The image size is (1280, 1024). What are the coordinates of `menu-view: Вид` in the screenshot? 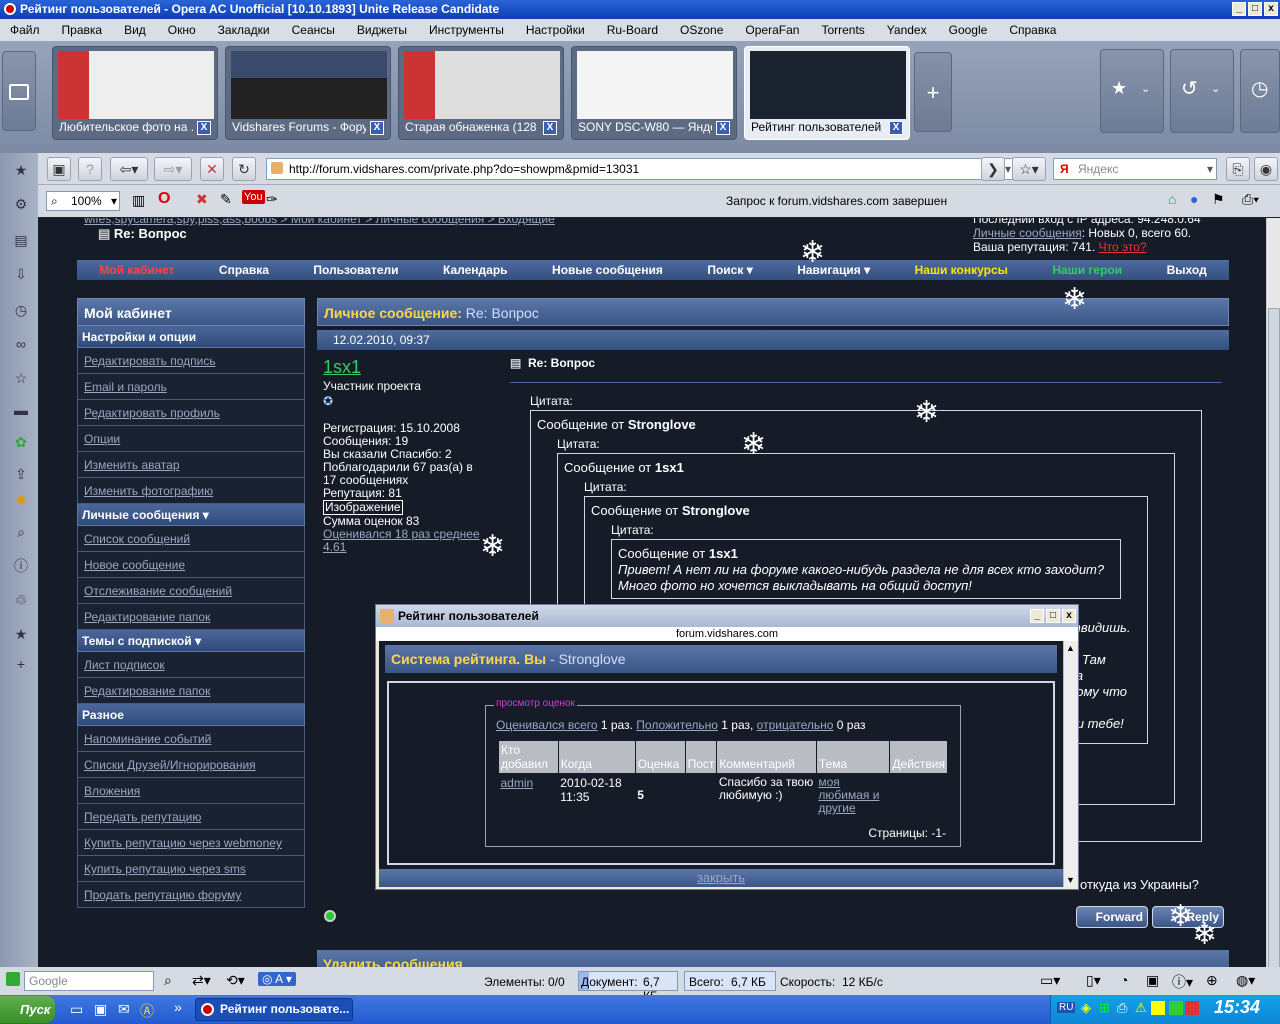 It's located at (136, 30).